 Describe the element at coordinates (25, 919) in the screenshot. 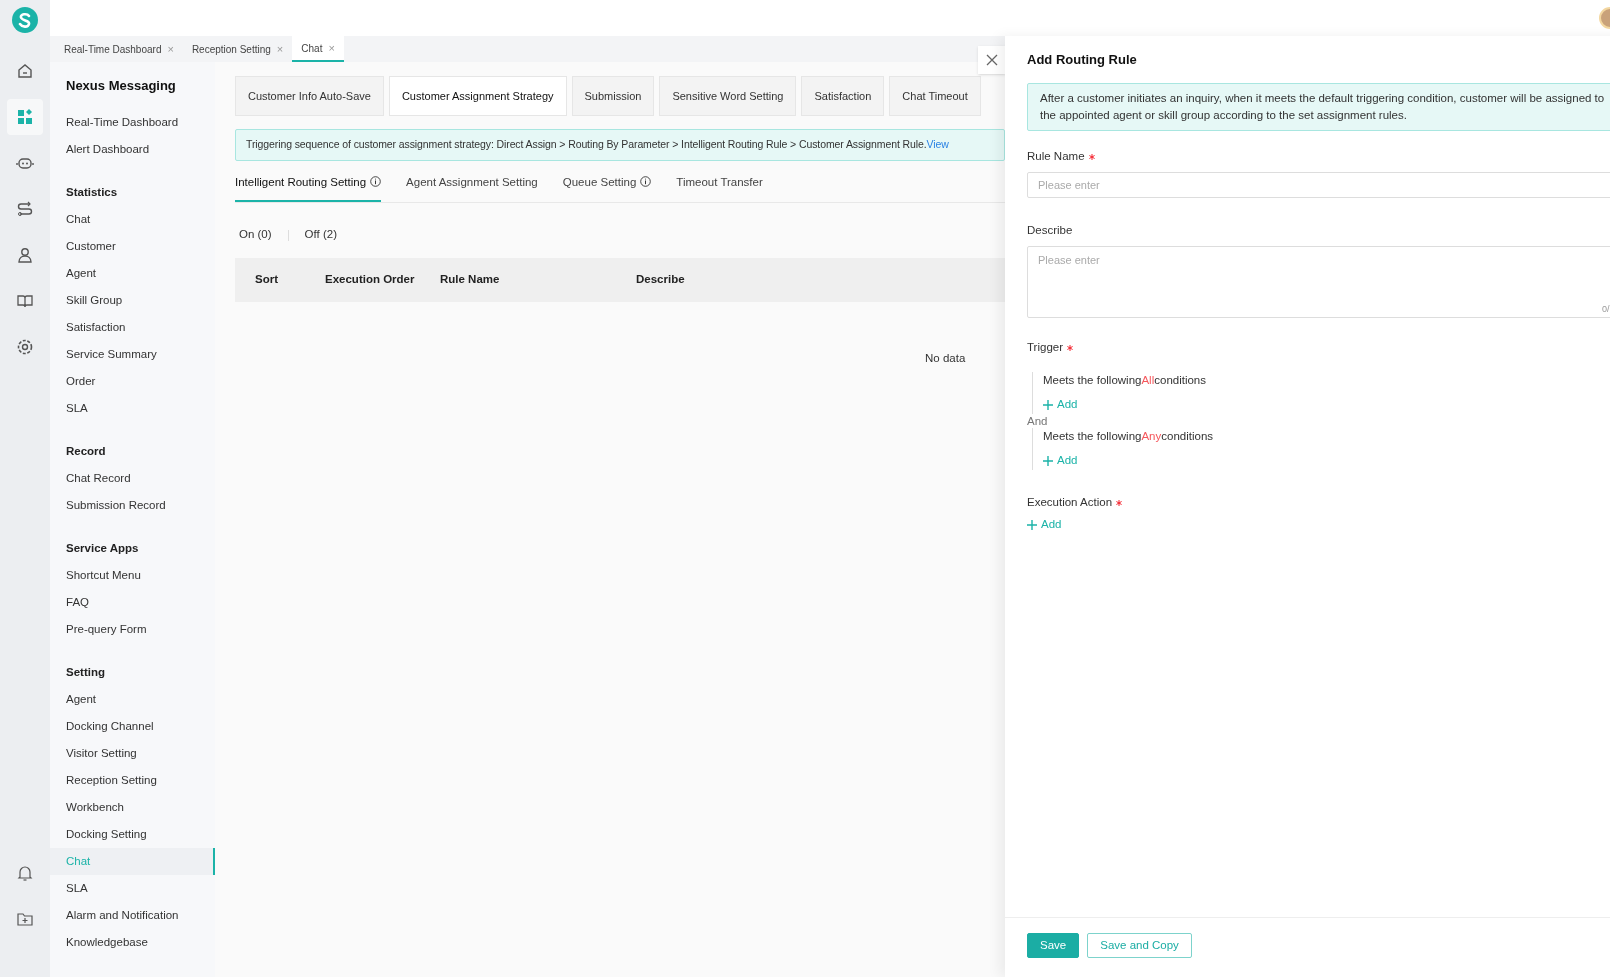

I see `folder-icon` at that location.